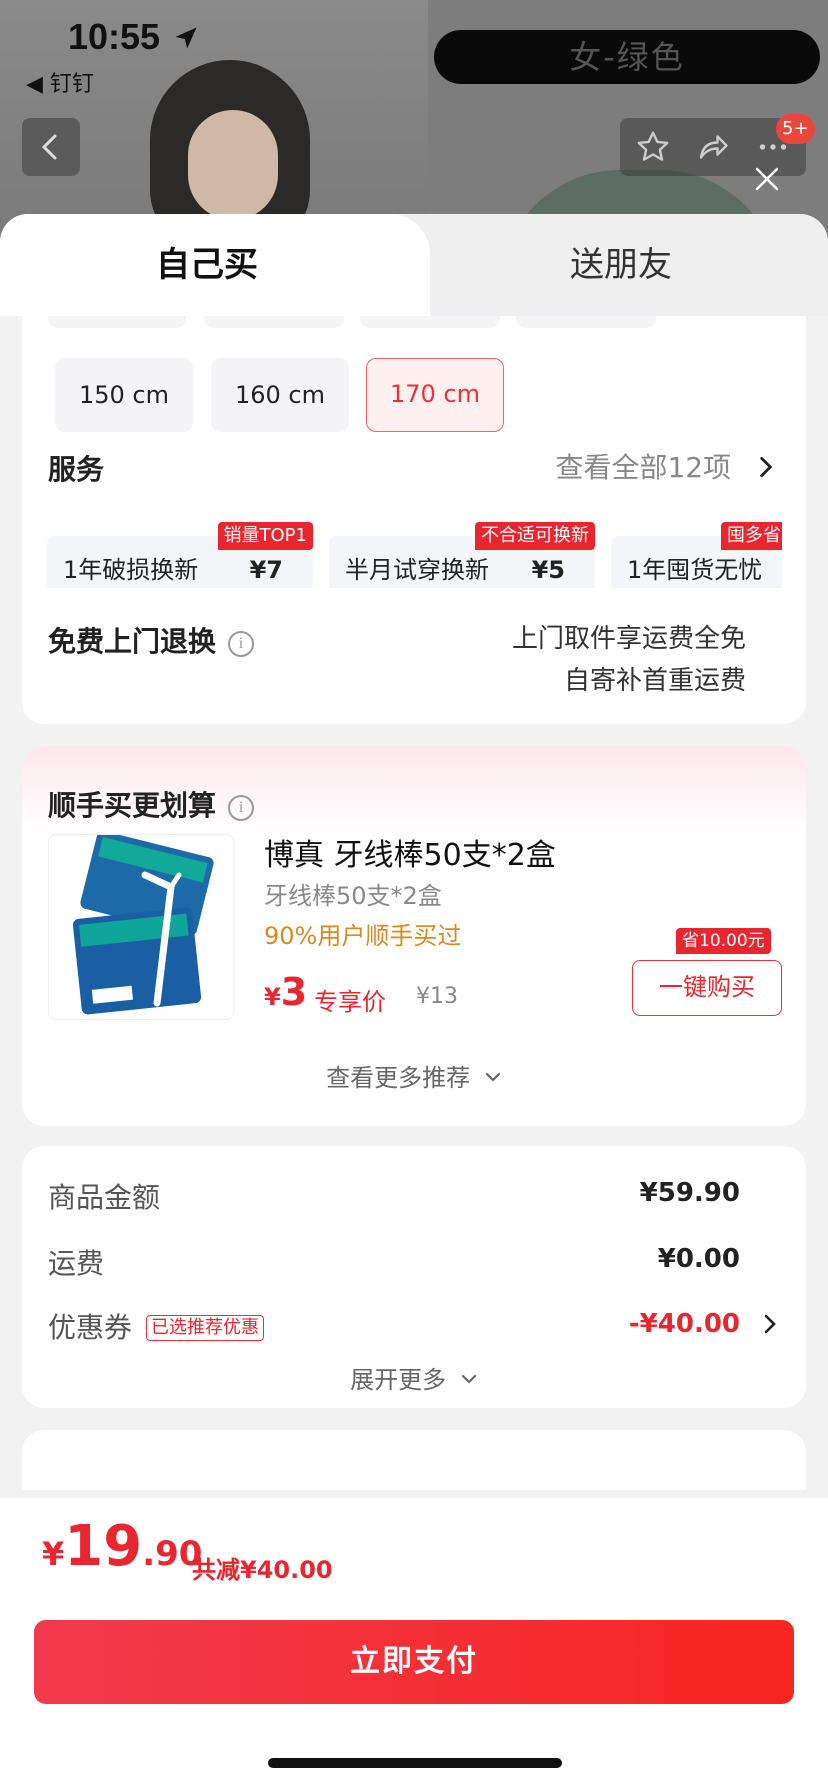 The height and width of the screenshot is (1792, 828). What do you see at coordinates (707, 988) in the screenshot?
I see `one-click-buy-button: 一键购买` at bounding box center [707, 988].